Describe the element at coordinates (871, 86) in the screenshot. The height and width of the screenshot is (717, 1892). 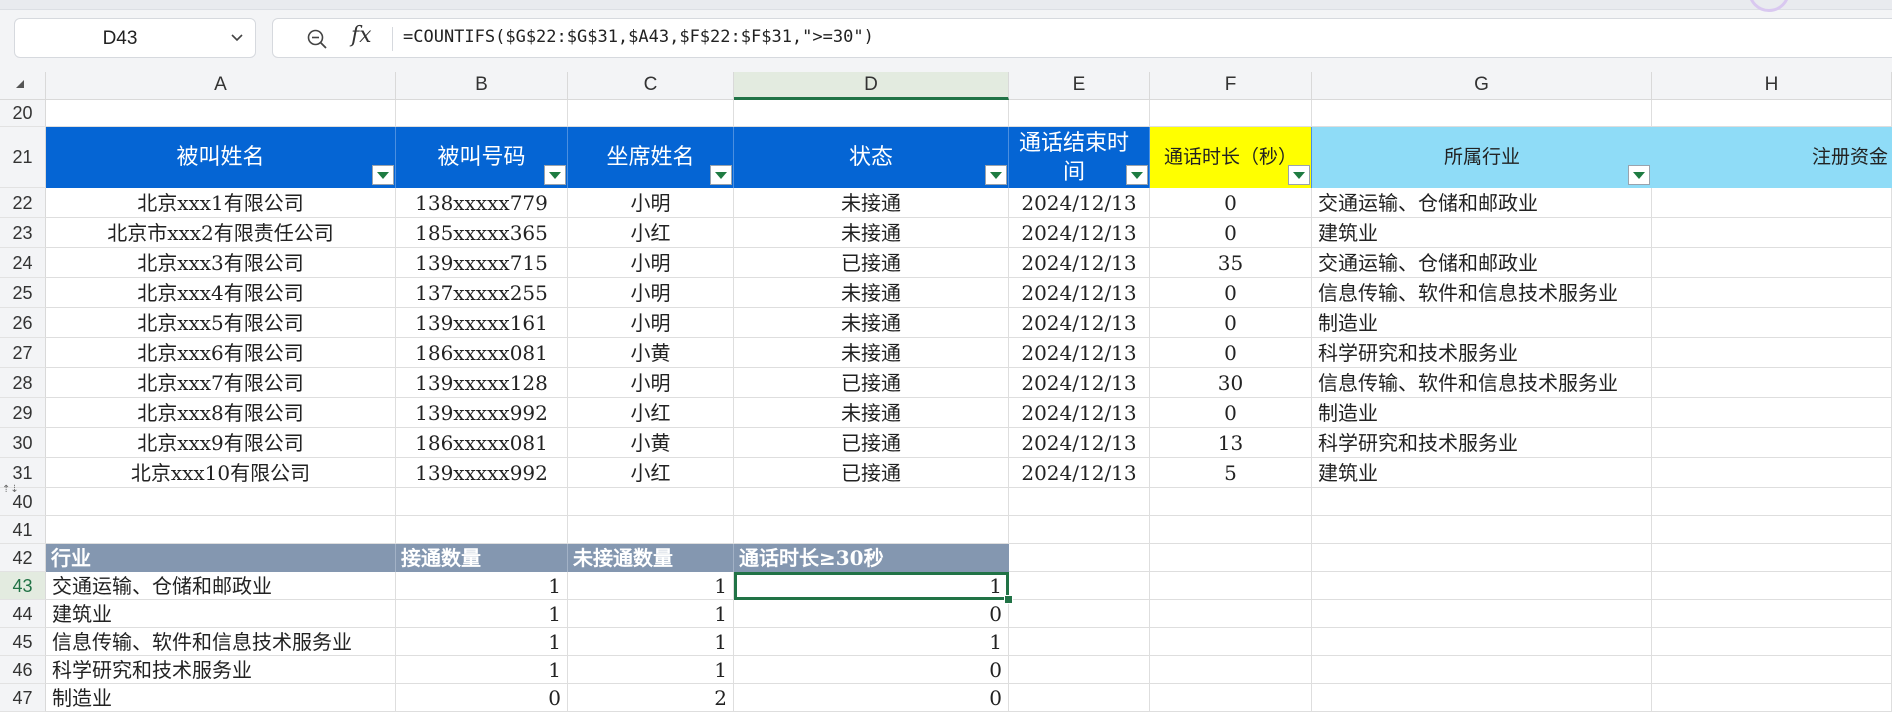
I see `column-header-d: D` at that location.